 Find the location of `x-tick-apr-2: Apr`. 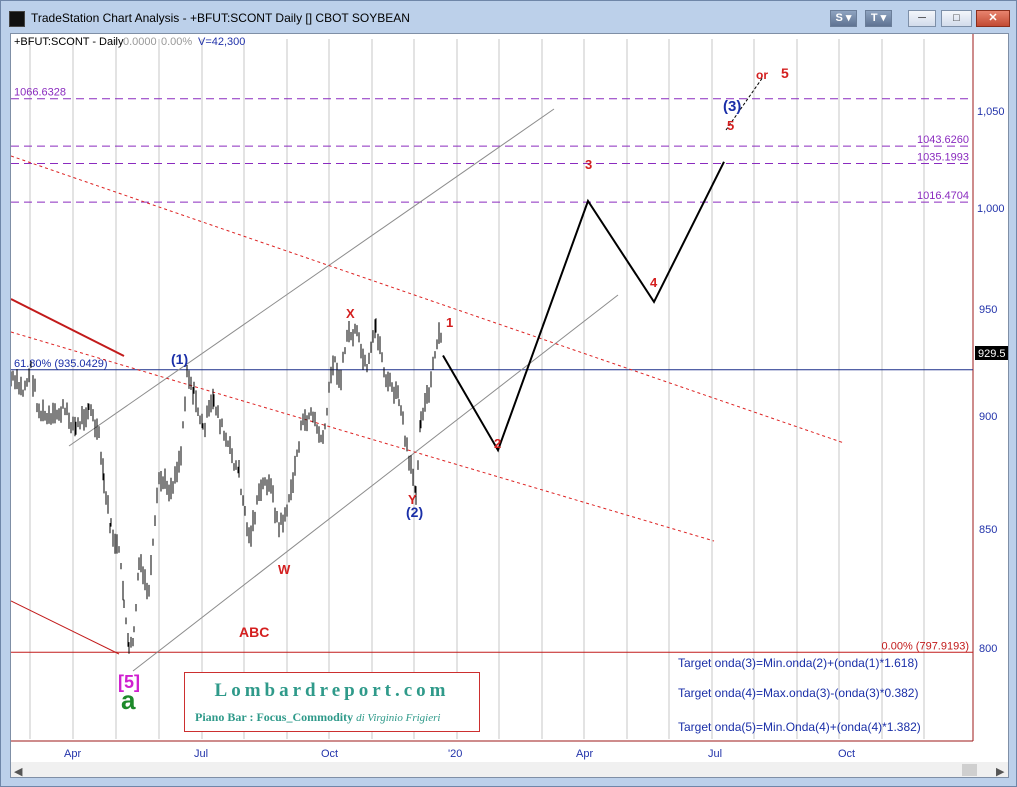

x-tick-apr-2: Apr is located at coordinates (584, 754).